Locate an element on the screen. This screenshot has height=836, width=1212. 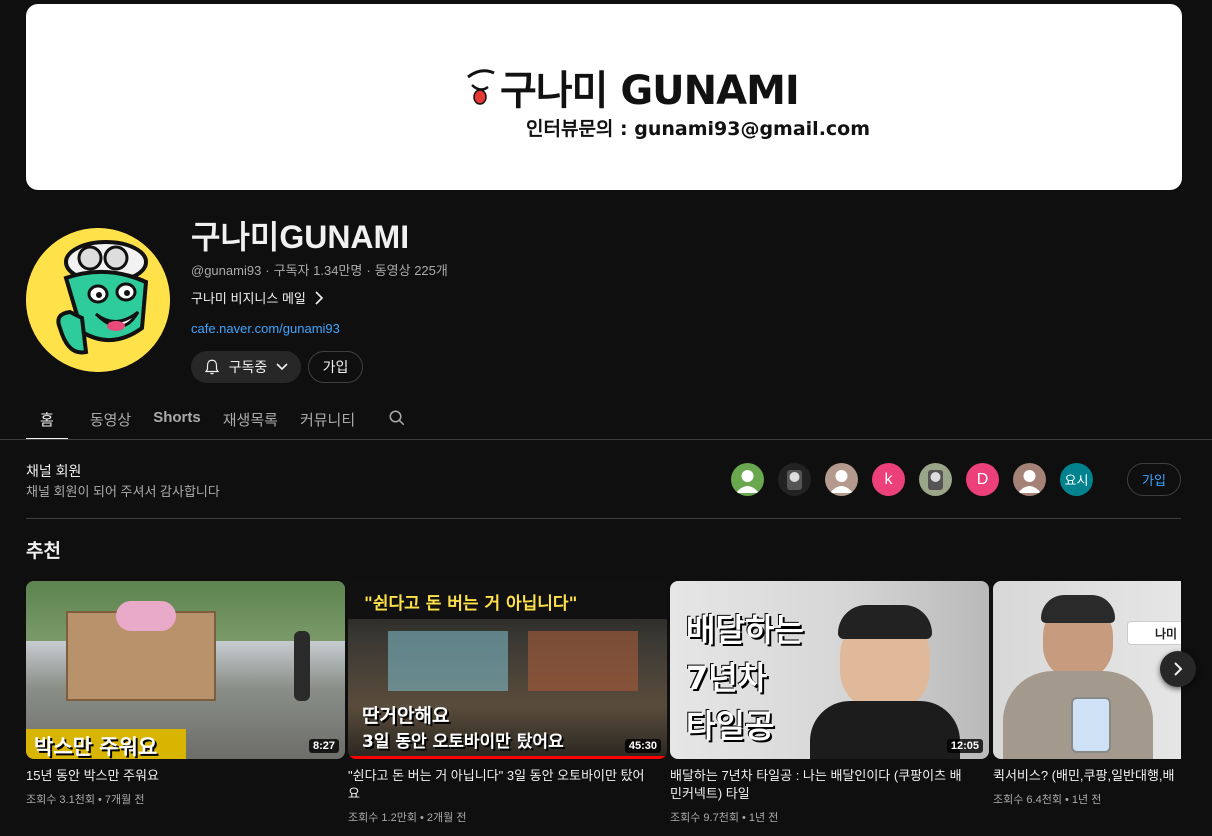
thumbnail-caption: 나미 is located at coordinates (1166, 634).